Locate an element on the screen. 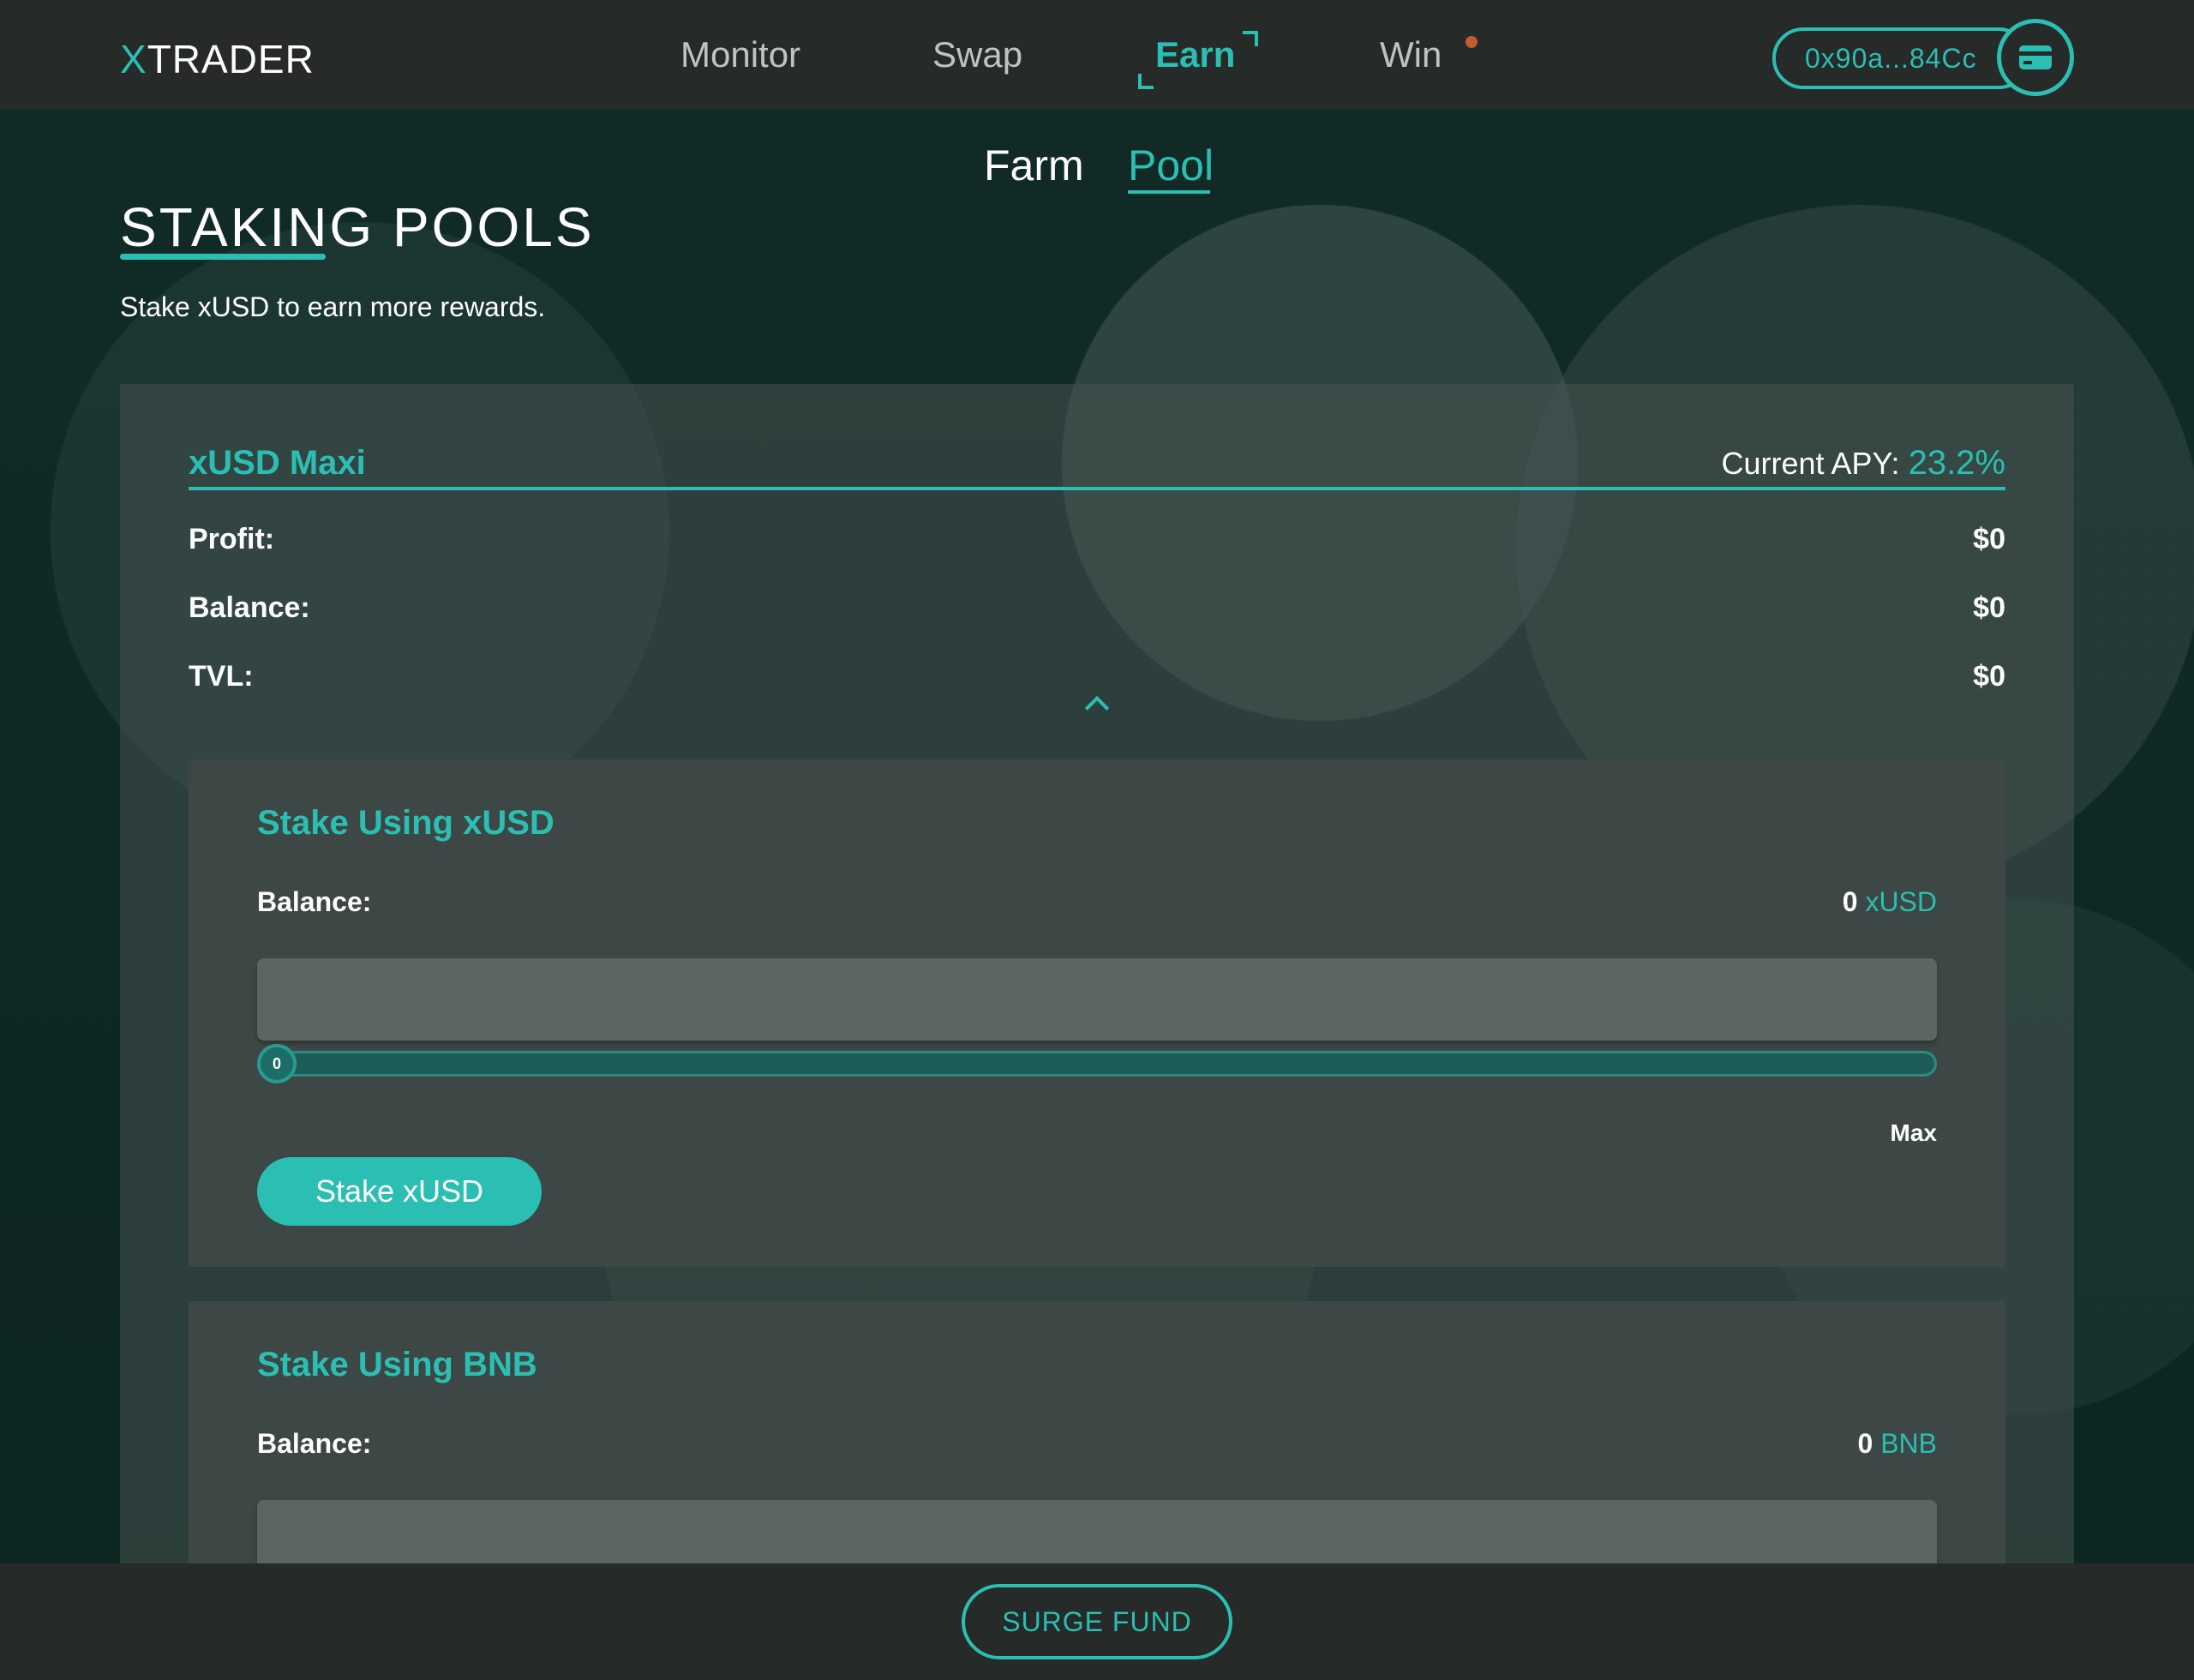  xusd-balance-label: Balance: is located at coordinates (314, 901).